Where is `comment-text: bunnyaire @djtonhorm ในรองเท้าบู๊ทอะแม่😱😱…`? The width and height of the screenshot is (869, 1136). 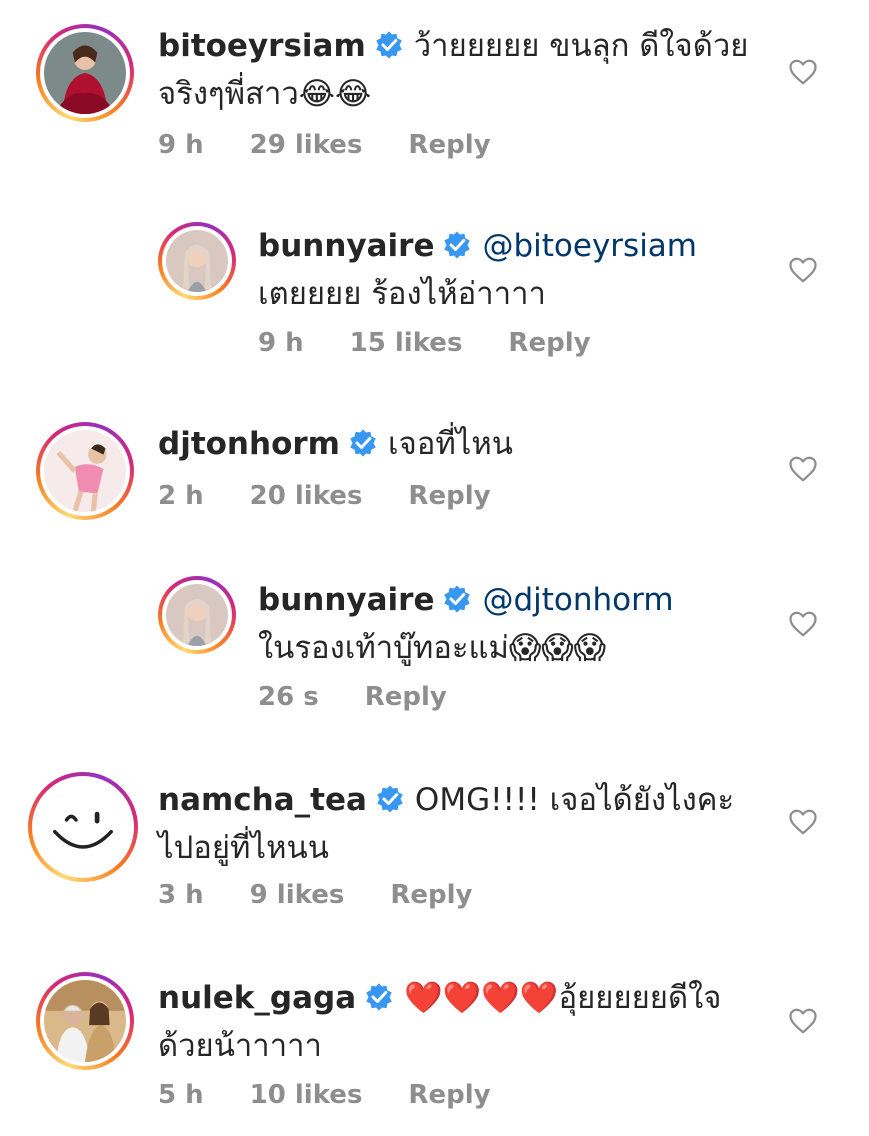 comment-text: bunnyaire @djtonhorm ในรองเท้าบู๊ทอะแม่😱😱… is located at coordinates (488, 624).